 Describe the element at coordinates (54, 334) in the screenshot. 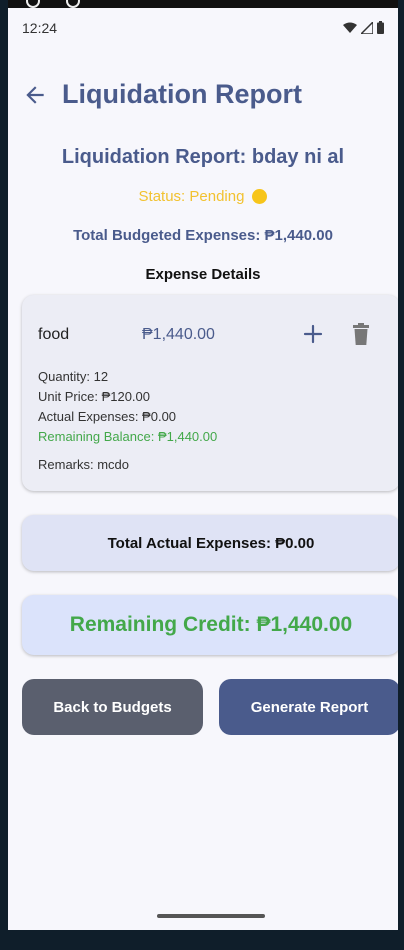

I see `expense-name: food` at that location.